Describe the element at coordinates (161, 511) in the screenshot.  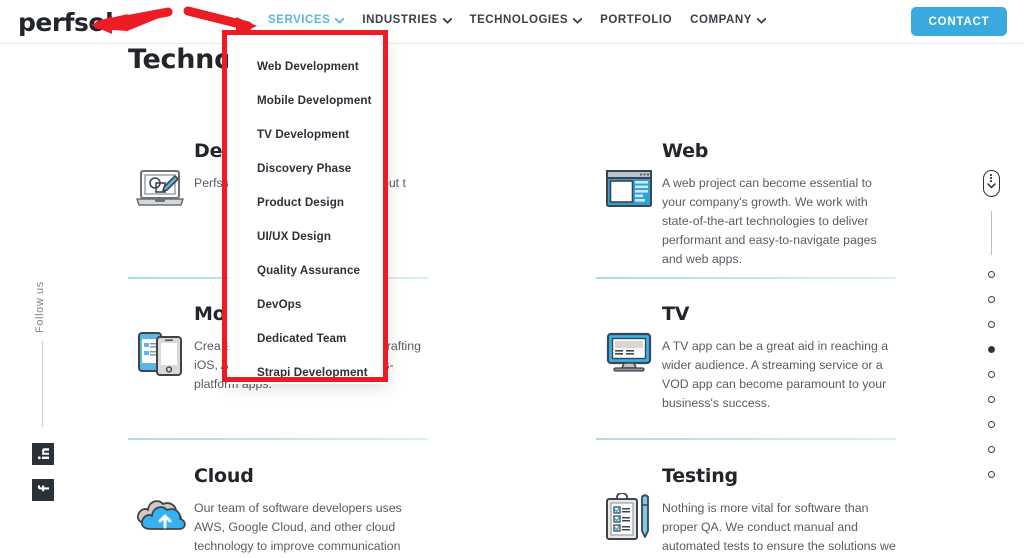
I see `cloud-upload-icon` at that location.